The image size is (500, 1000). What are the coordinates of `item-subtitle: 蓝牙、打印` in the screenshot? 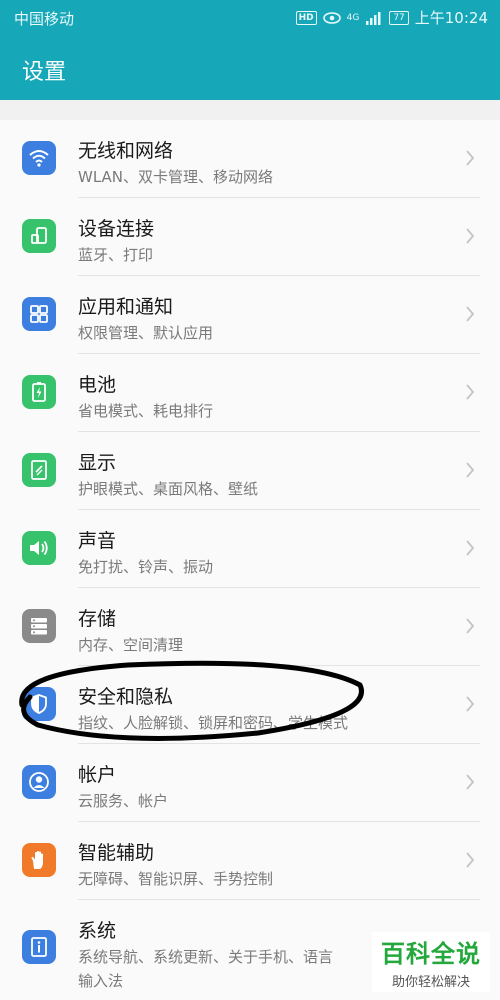 It's located at (116, 255).